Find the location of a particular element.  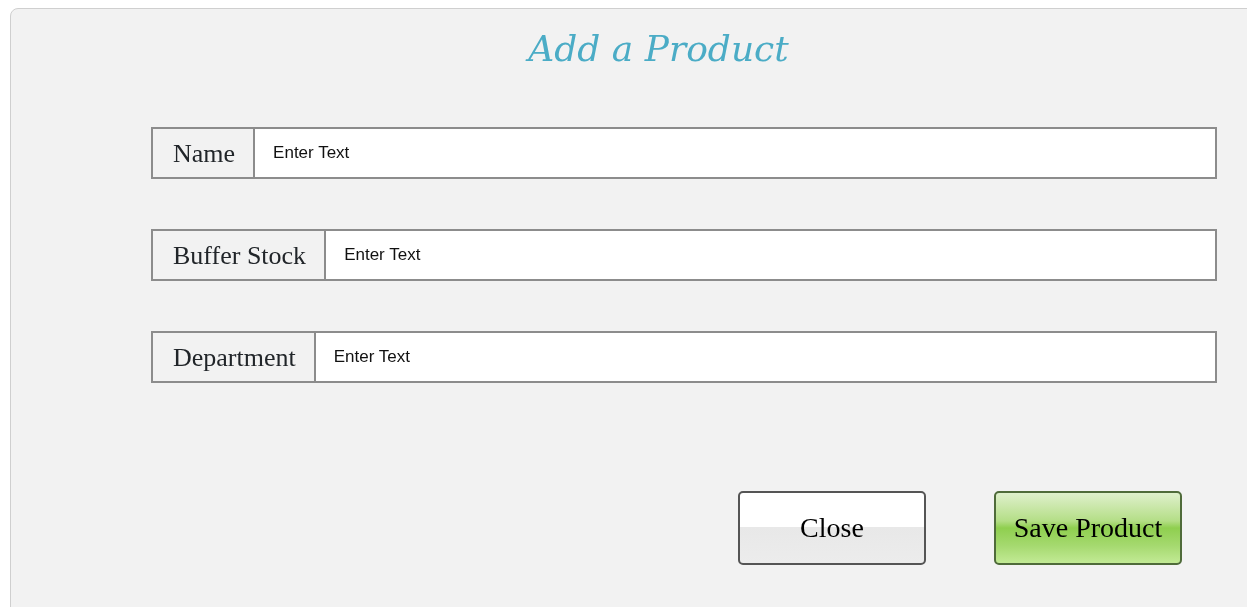

save-button: Save Product is located at coordinates (1088, 528).